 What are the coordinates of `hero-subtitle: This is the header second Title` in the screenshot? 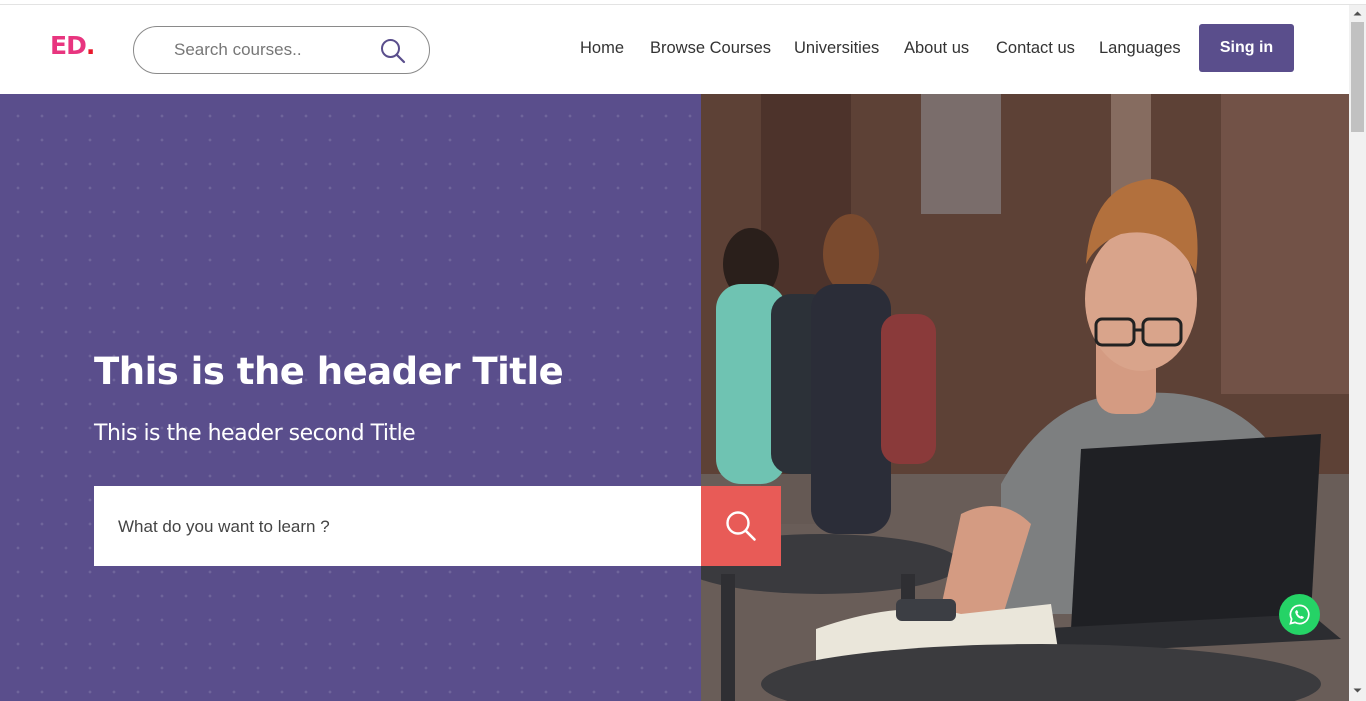 It's located at (255, 433).